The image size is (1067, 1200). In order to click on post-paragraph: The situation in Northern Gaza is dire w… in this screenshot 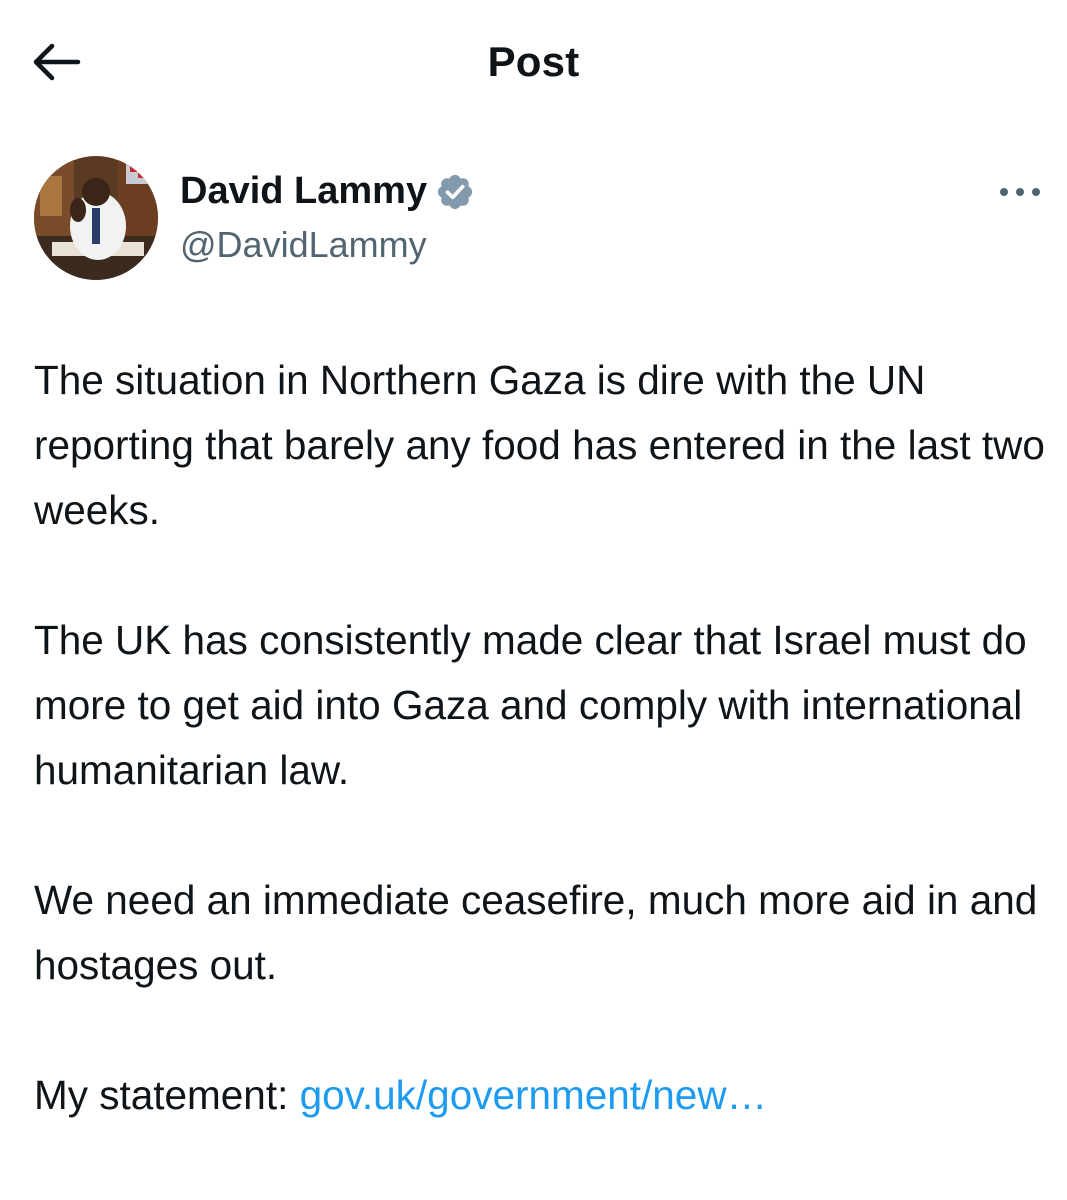, I will do `click(539, 445)`.